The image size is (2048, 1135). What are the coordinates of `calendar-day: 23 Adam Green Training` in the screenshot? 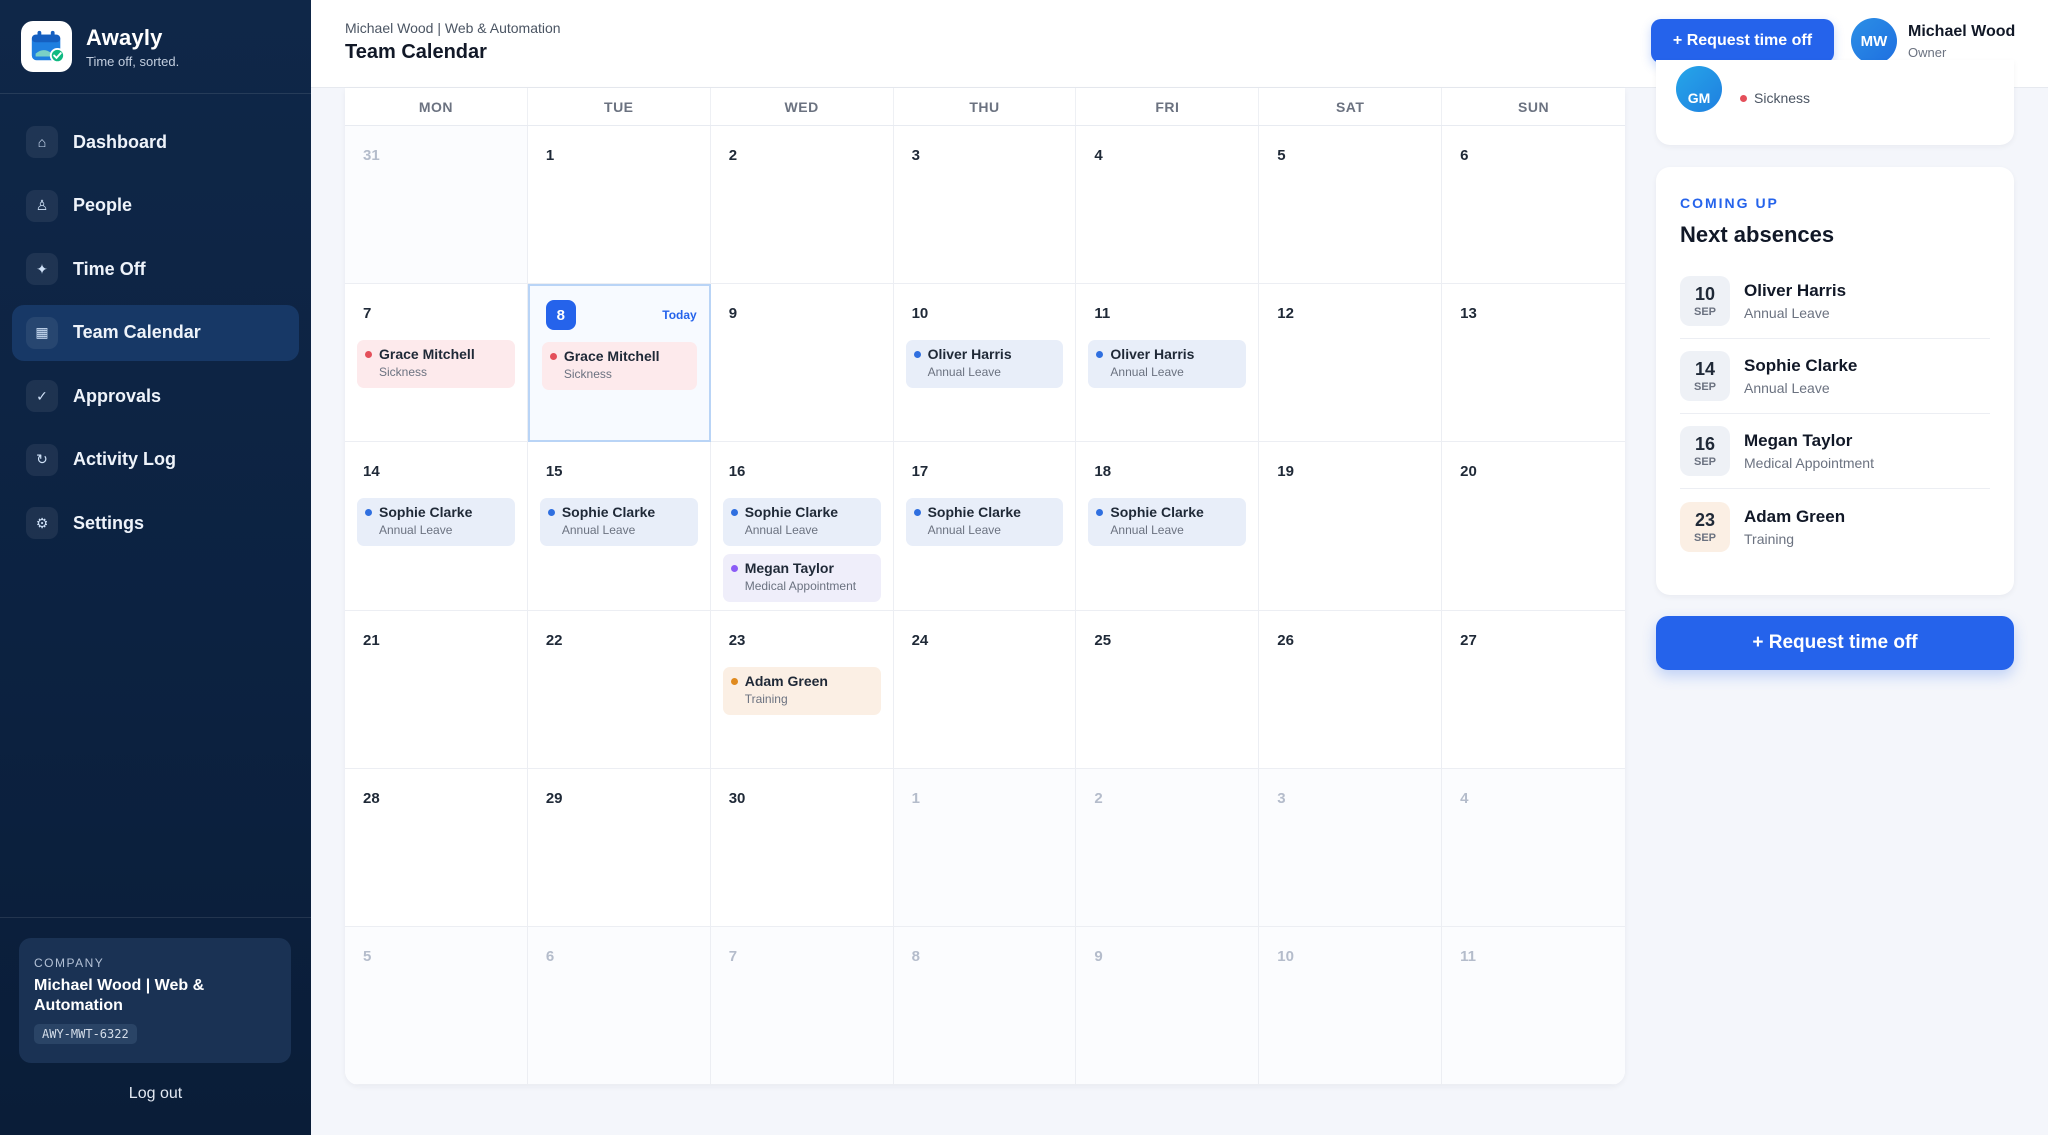 It's located at (802, 690).